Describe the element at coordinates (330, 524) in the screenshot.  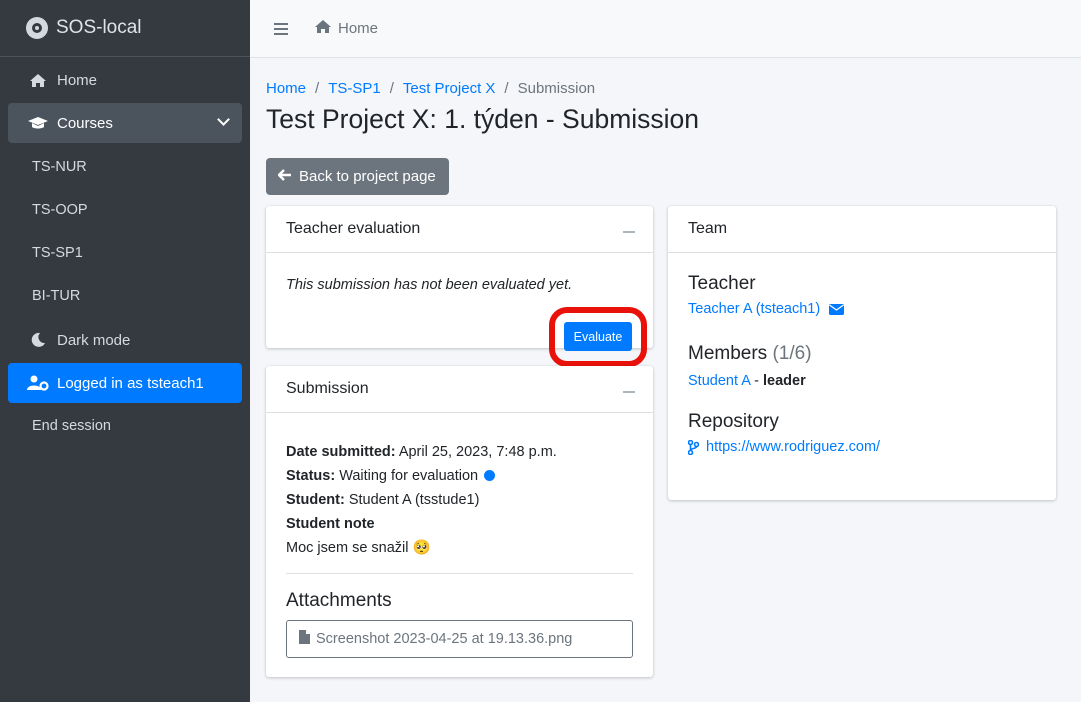
I see `student-note-label: Student note` at that location.